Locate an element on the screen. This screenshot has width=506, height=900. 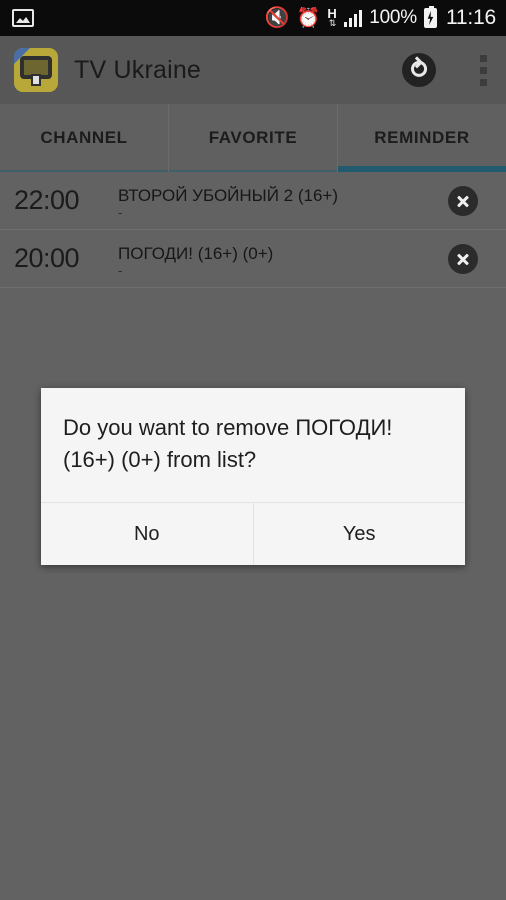
reminder-texts: ПОГОДИ! (16+) (0+) - is located at coordinates (283, 258).